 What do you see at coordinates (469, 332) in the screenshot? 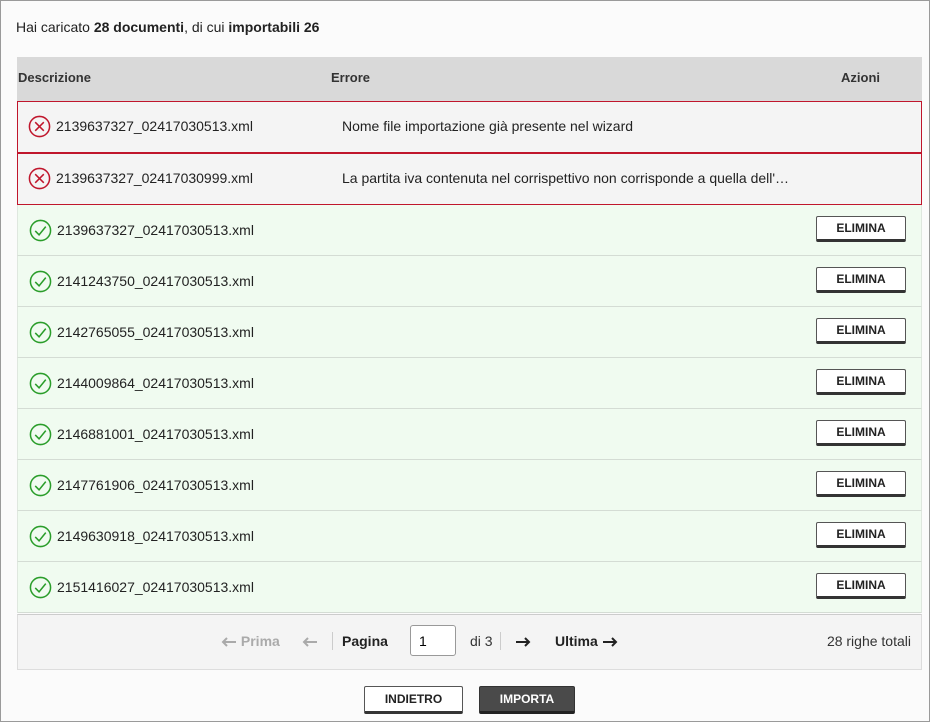
I see `table-row: 2142765055_02417030513.xml ELIMINA` at bounding box center [469, 332].